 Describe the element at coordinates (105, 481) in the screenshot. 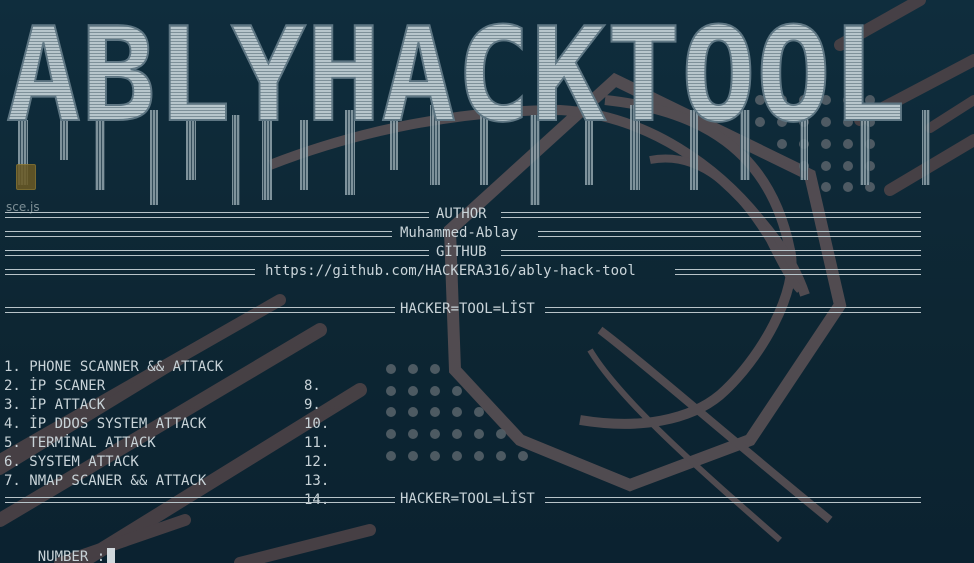

I see `menu-item: 7. NMAP SCANER && ATTACK` at that location.